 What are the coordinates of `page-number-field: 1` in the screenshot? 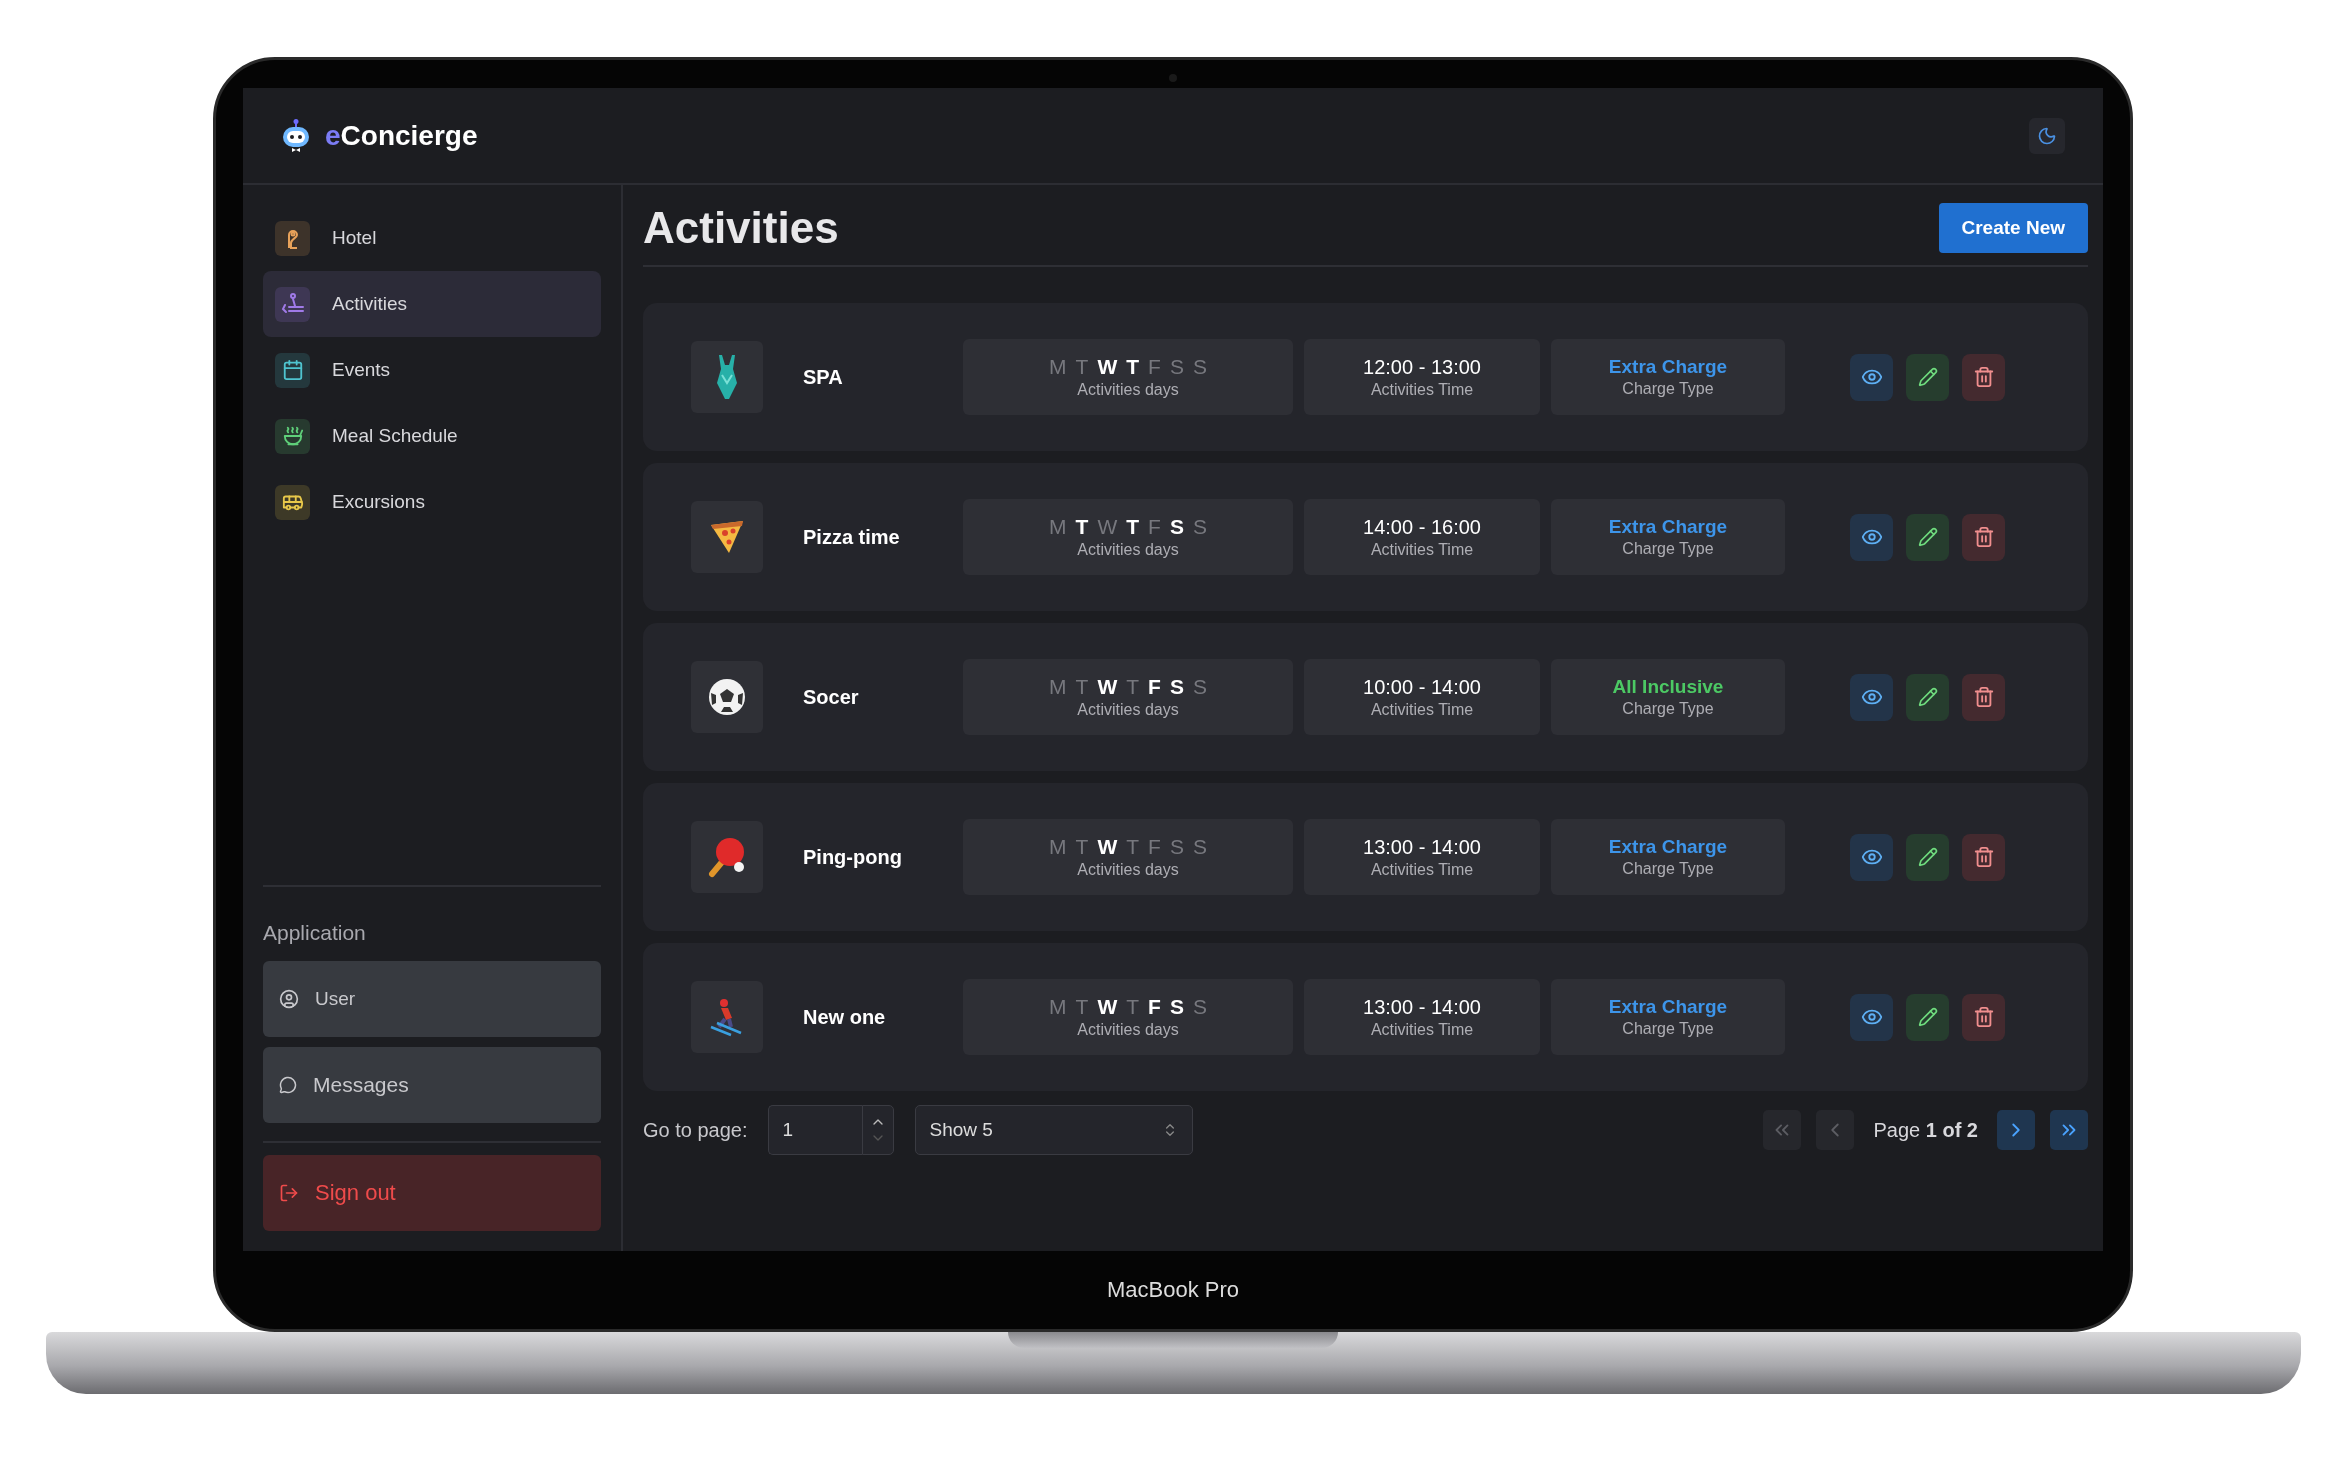 It's located at (814, 1130).